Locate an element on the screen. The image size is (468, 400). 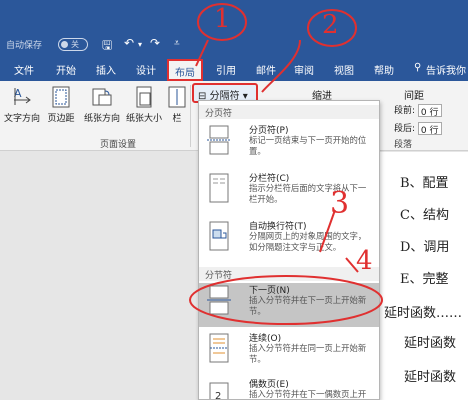
title-bar: 自动保存 关 🖫 ↶ ▾ ↷ ⩡ is located at coordinates (234, 28).